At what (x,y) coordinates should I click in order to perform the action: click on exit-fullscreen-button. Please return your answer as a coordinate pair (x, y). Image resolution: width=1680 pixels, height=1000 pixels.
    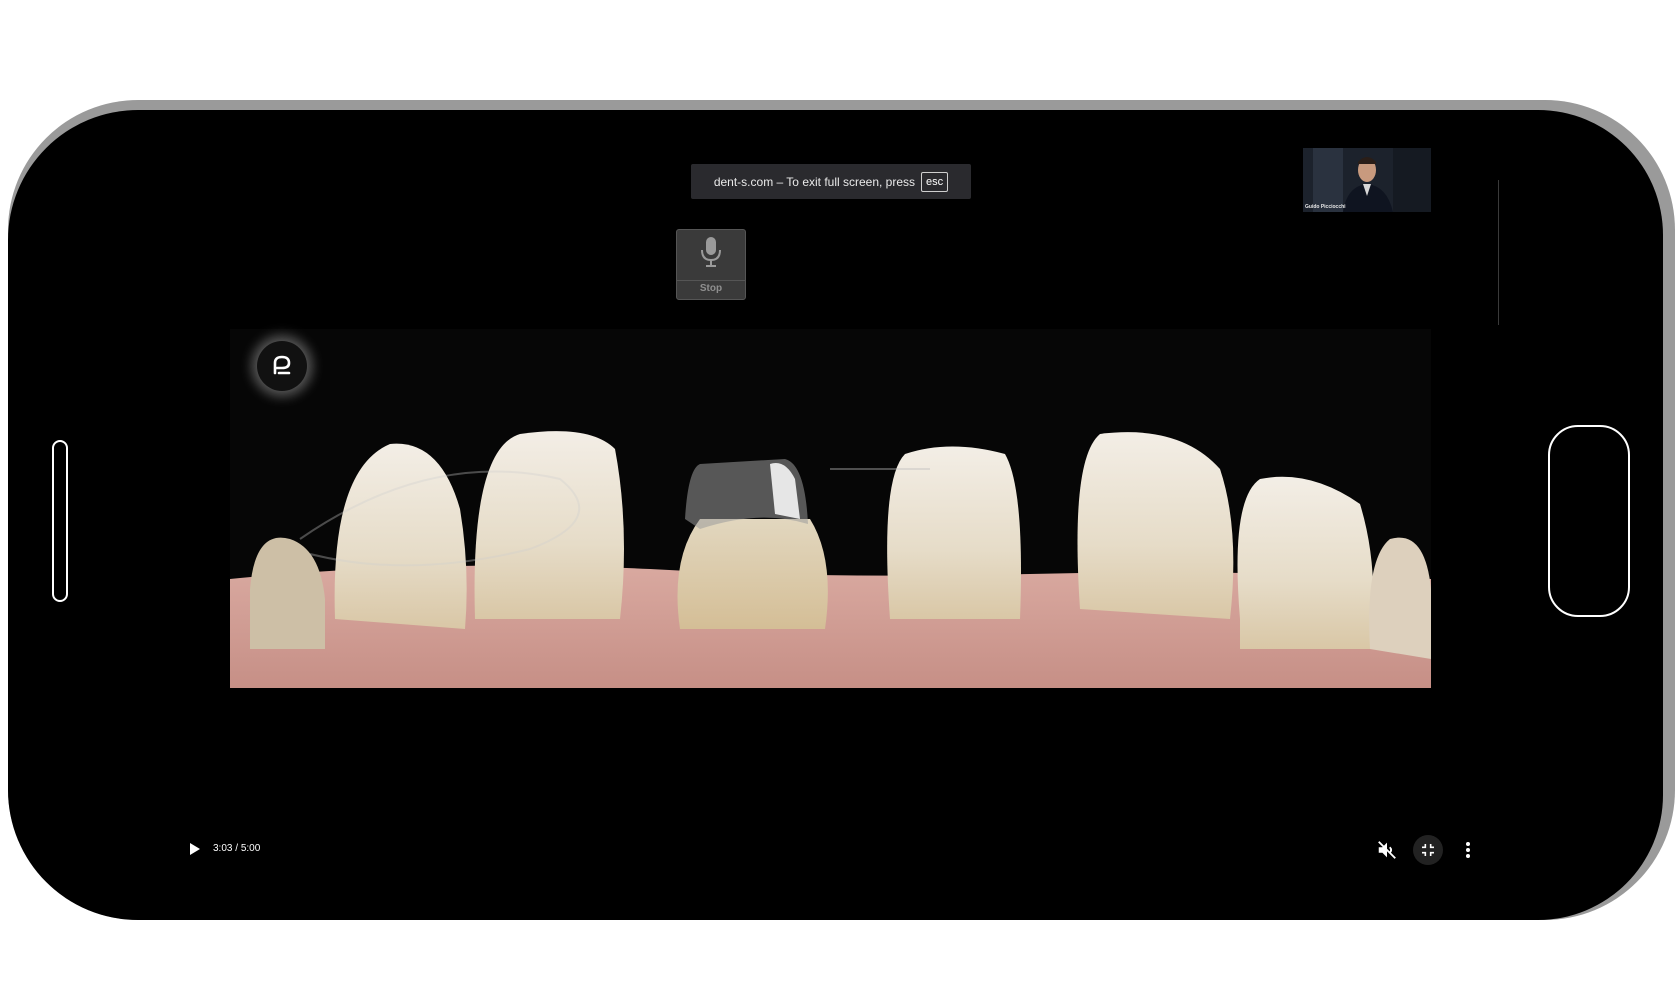
    Looking at the image, I should click on (1428, 850).